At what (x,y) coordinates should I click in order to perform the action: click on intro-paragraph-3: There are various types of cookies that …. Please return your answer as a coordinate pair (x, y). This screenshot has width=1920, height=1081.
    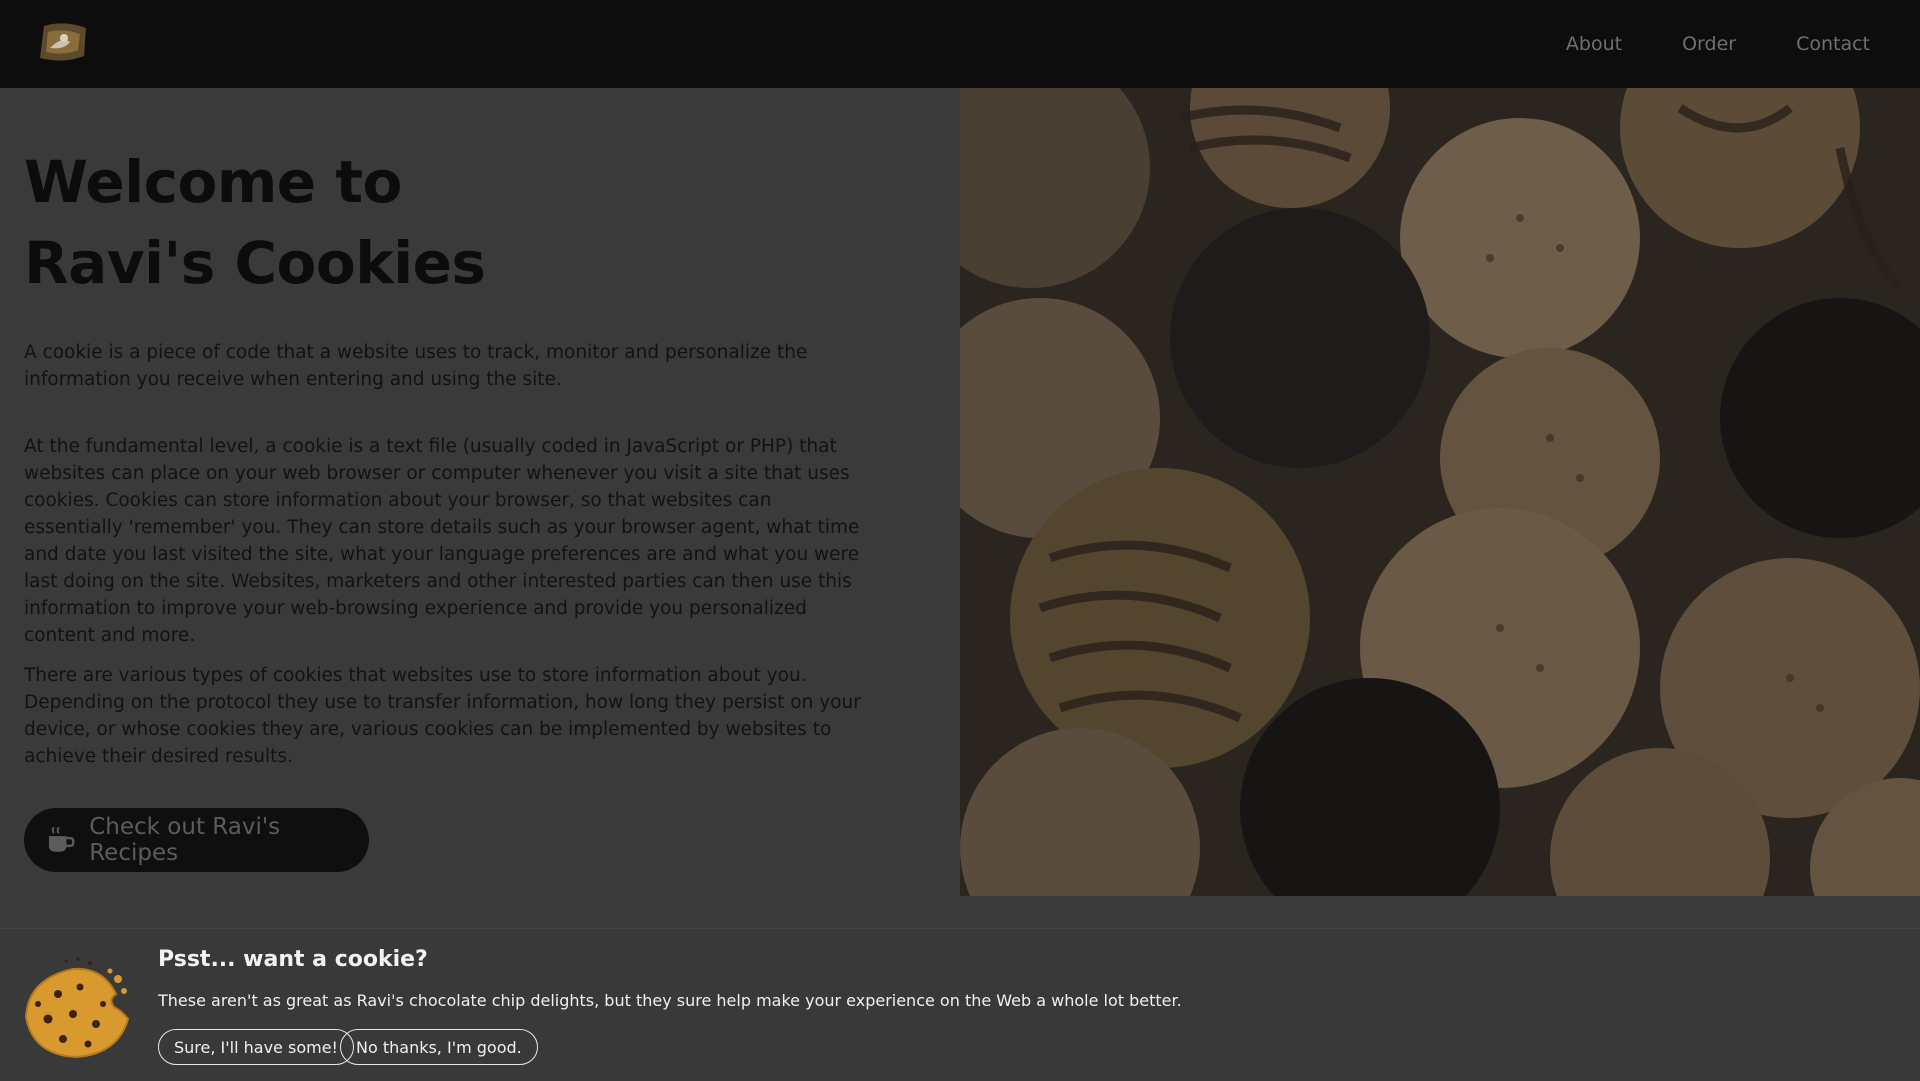
    Looking at the image, I should click on (442, 716).